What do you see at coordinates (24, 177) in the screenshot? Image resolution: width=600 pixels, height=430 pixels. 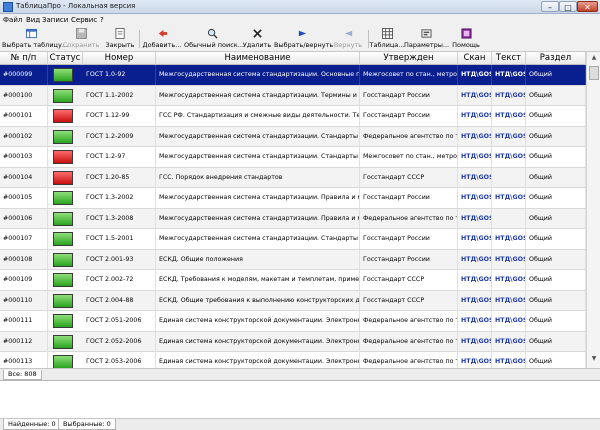 I see `row-index: #000104` at bounding box center [24, 177].